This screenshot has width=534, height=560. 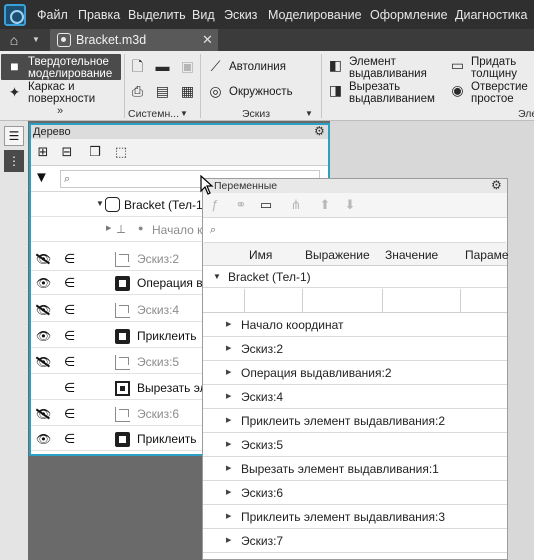 I want to click on home-icon: ⌂, so click(x=14, y=40).